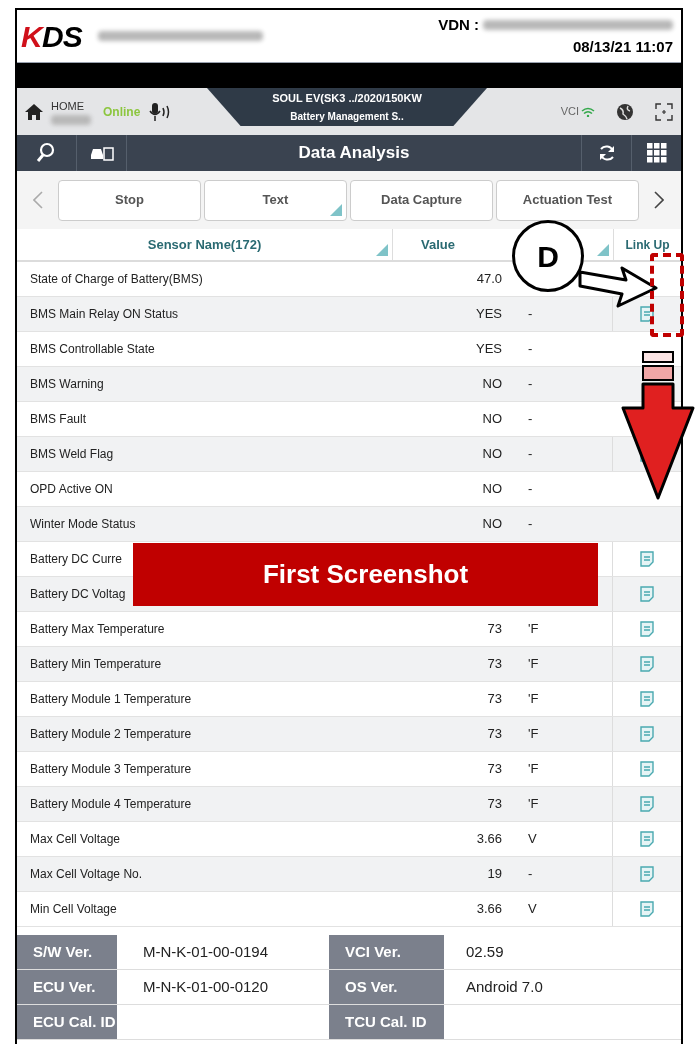 The height and width of the screenshot is (1044, 698). What do you see at coordinates (111, 699) in the screenshot?
I see `sensor-name: Battery Module 1 Temperature` at bounding box center [111, 699].